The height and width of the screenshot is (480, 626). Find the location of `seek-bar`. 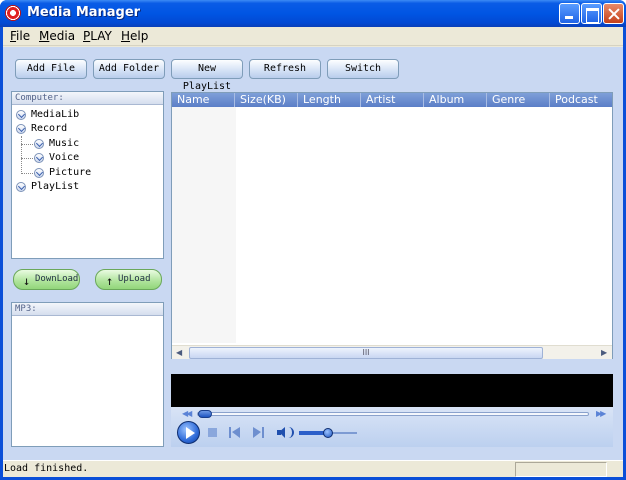

seek-bar is located at coordinates (393, 414).